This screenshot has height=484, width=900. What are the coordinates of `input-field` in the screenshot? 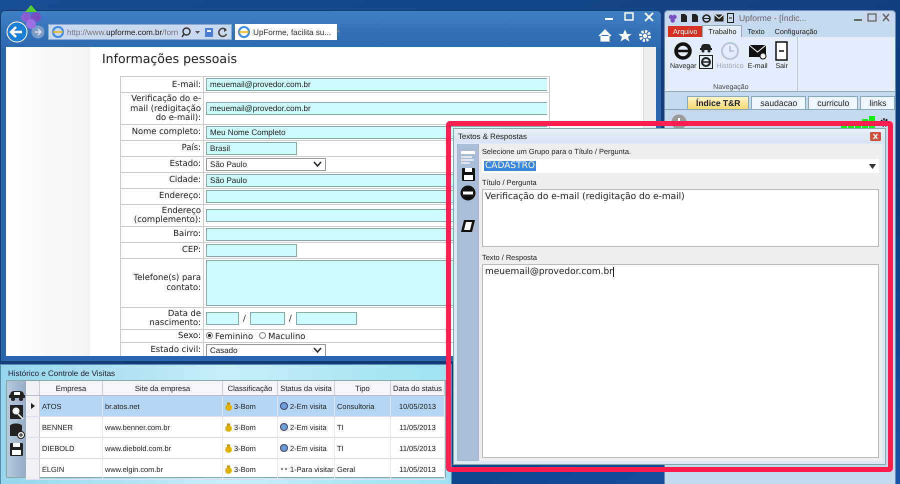 It's located at (251, 250).